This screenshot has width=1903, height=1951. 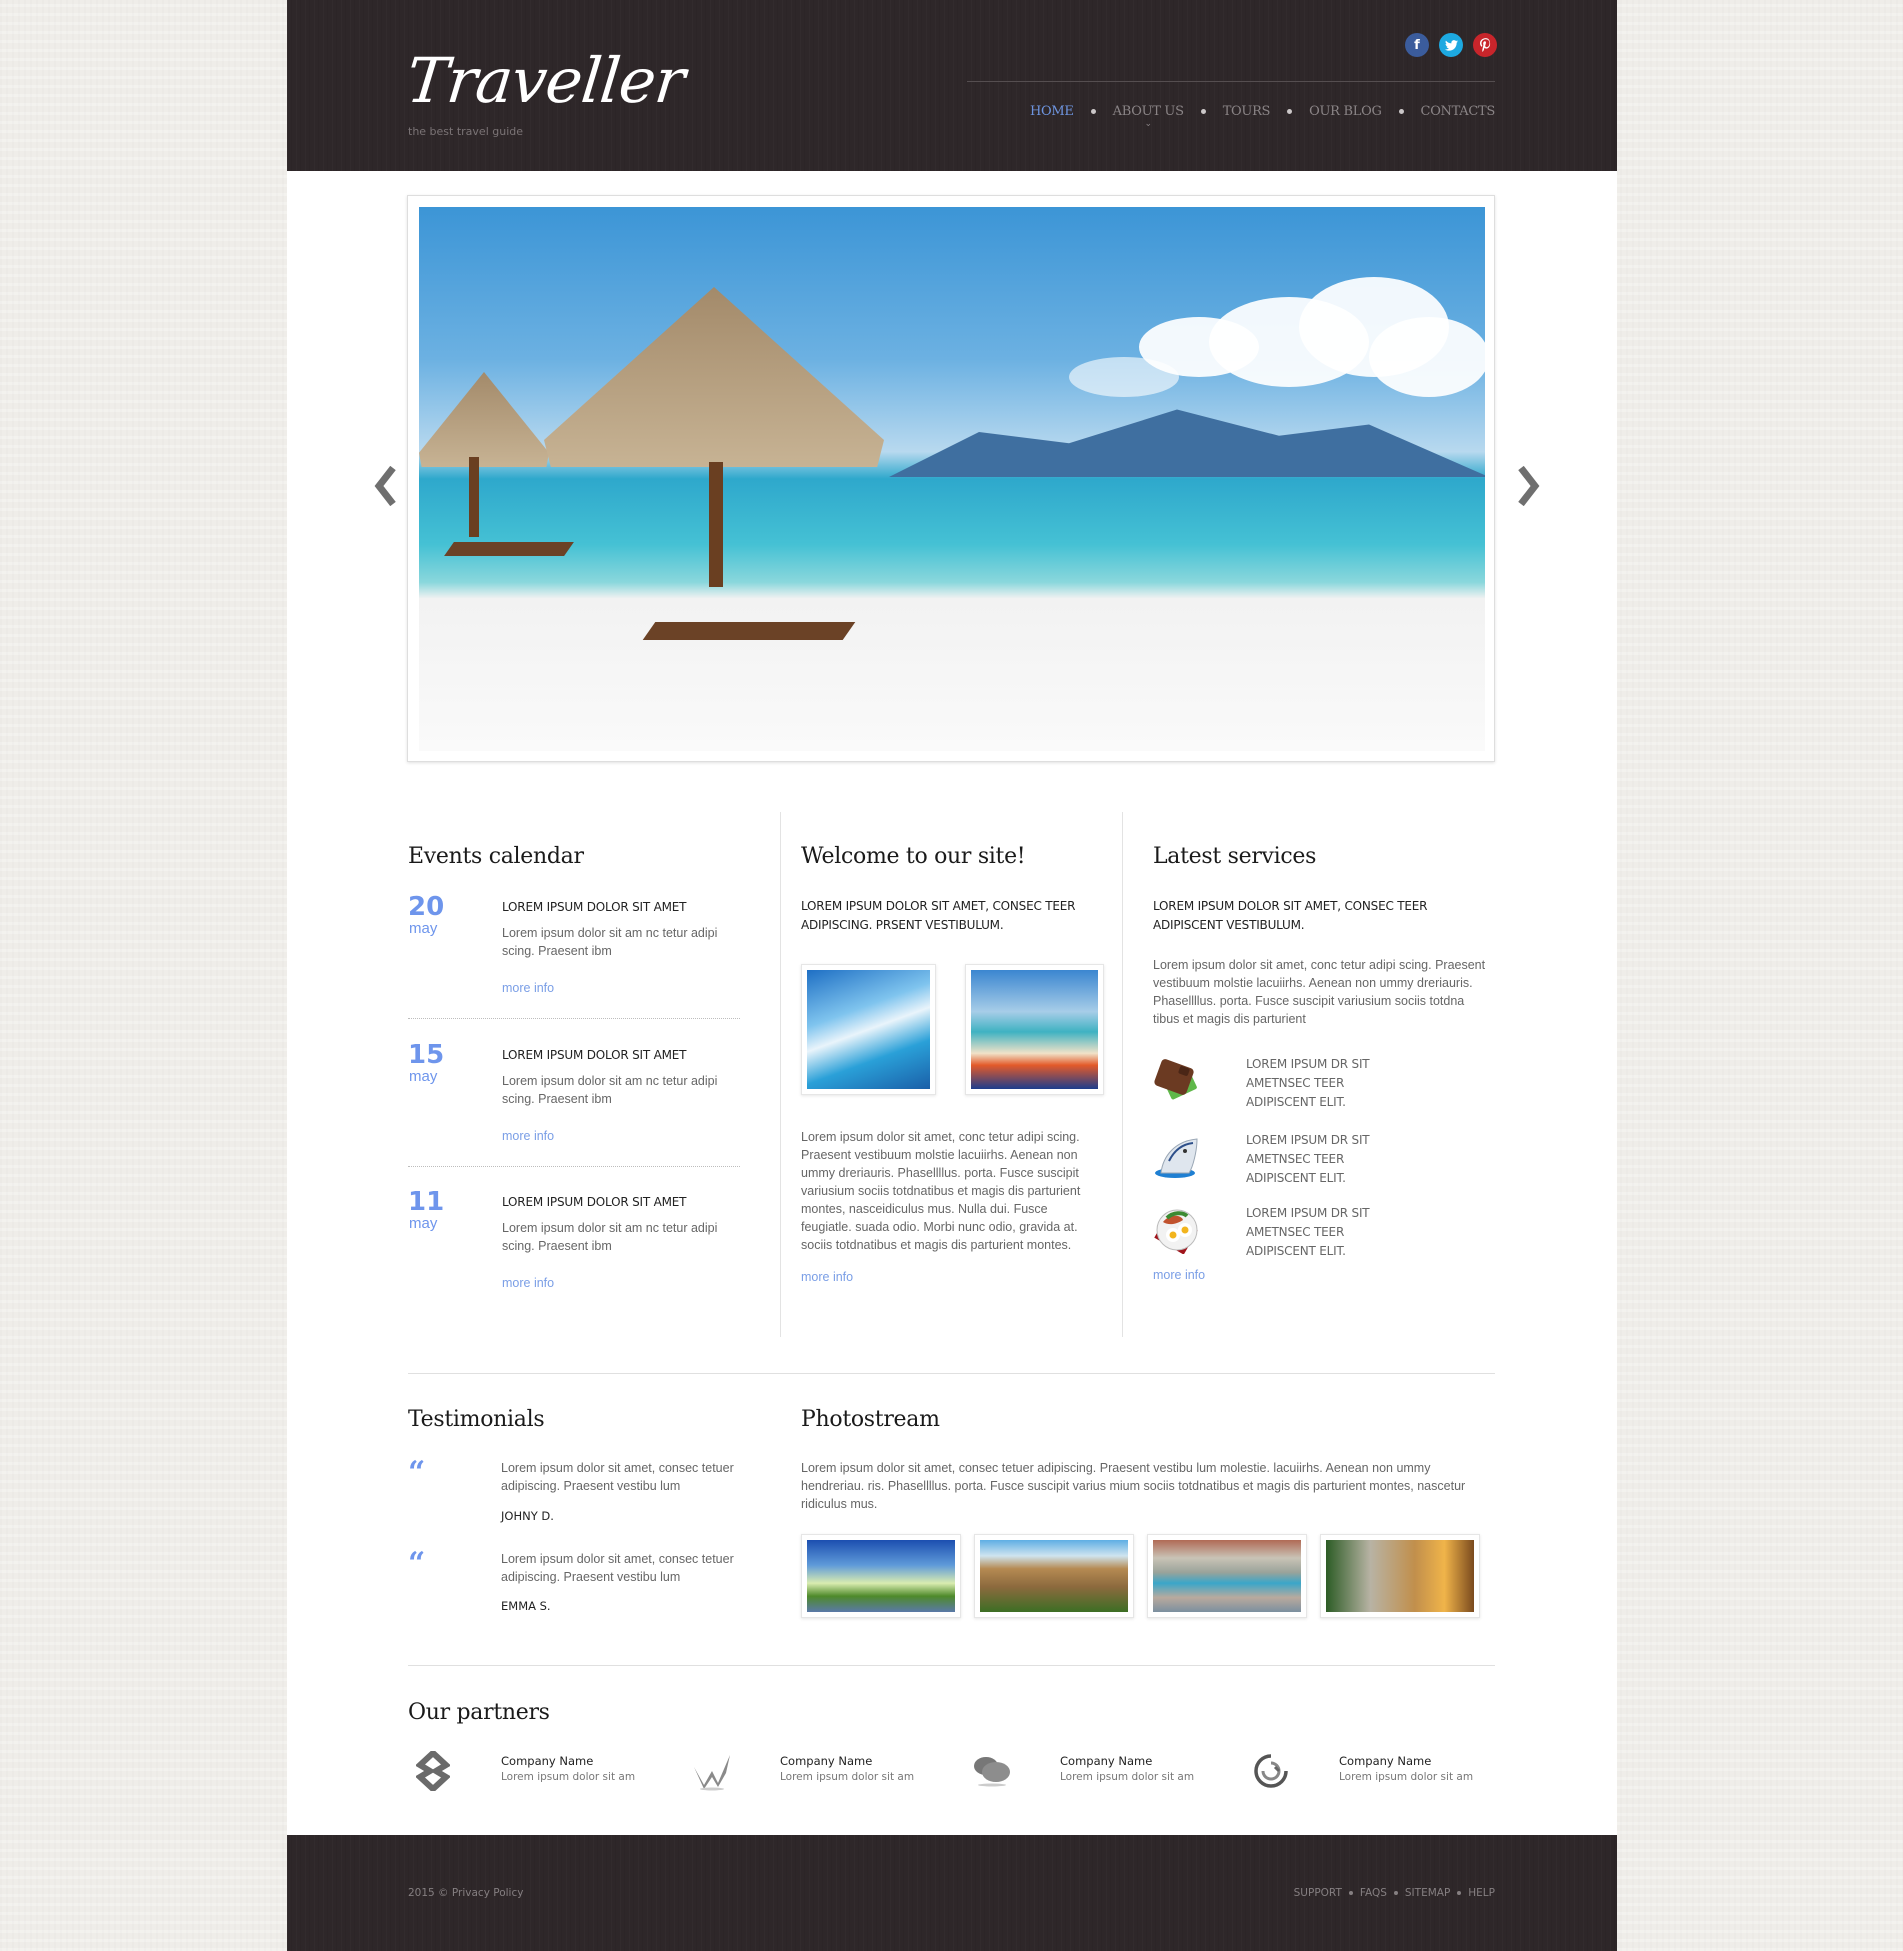 What do you see at coordinates (1427, 1893) in the screenshot?
I see `footer-link-sitemap: SITEMAP` at bounding box center [1427, 1893].